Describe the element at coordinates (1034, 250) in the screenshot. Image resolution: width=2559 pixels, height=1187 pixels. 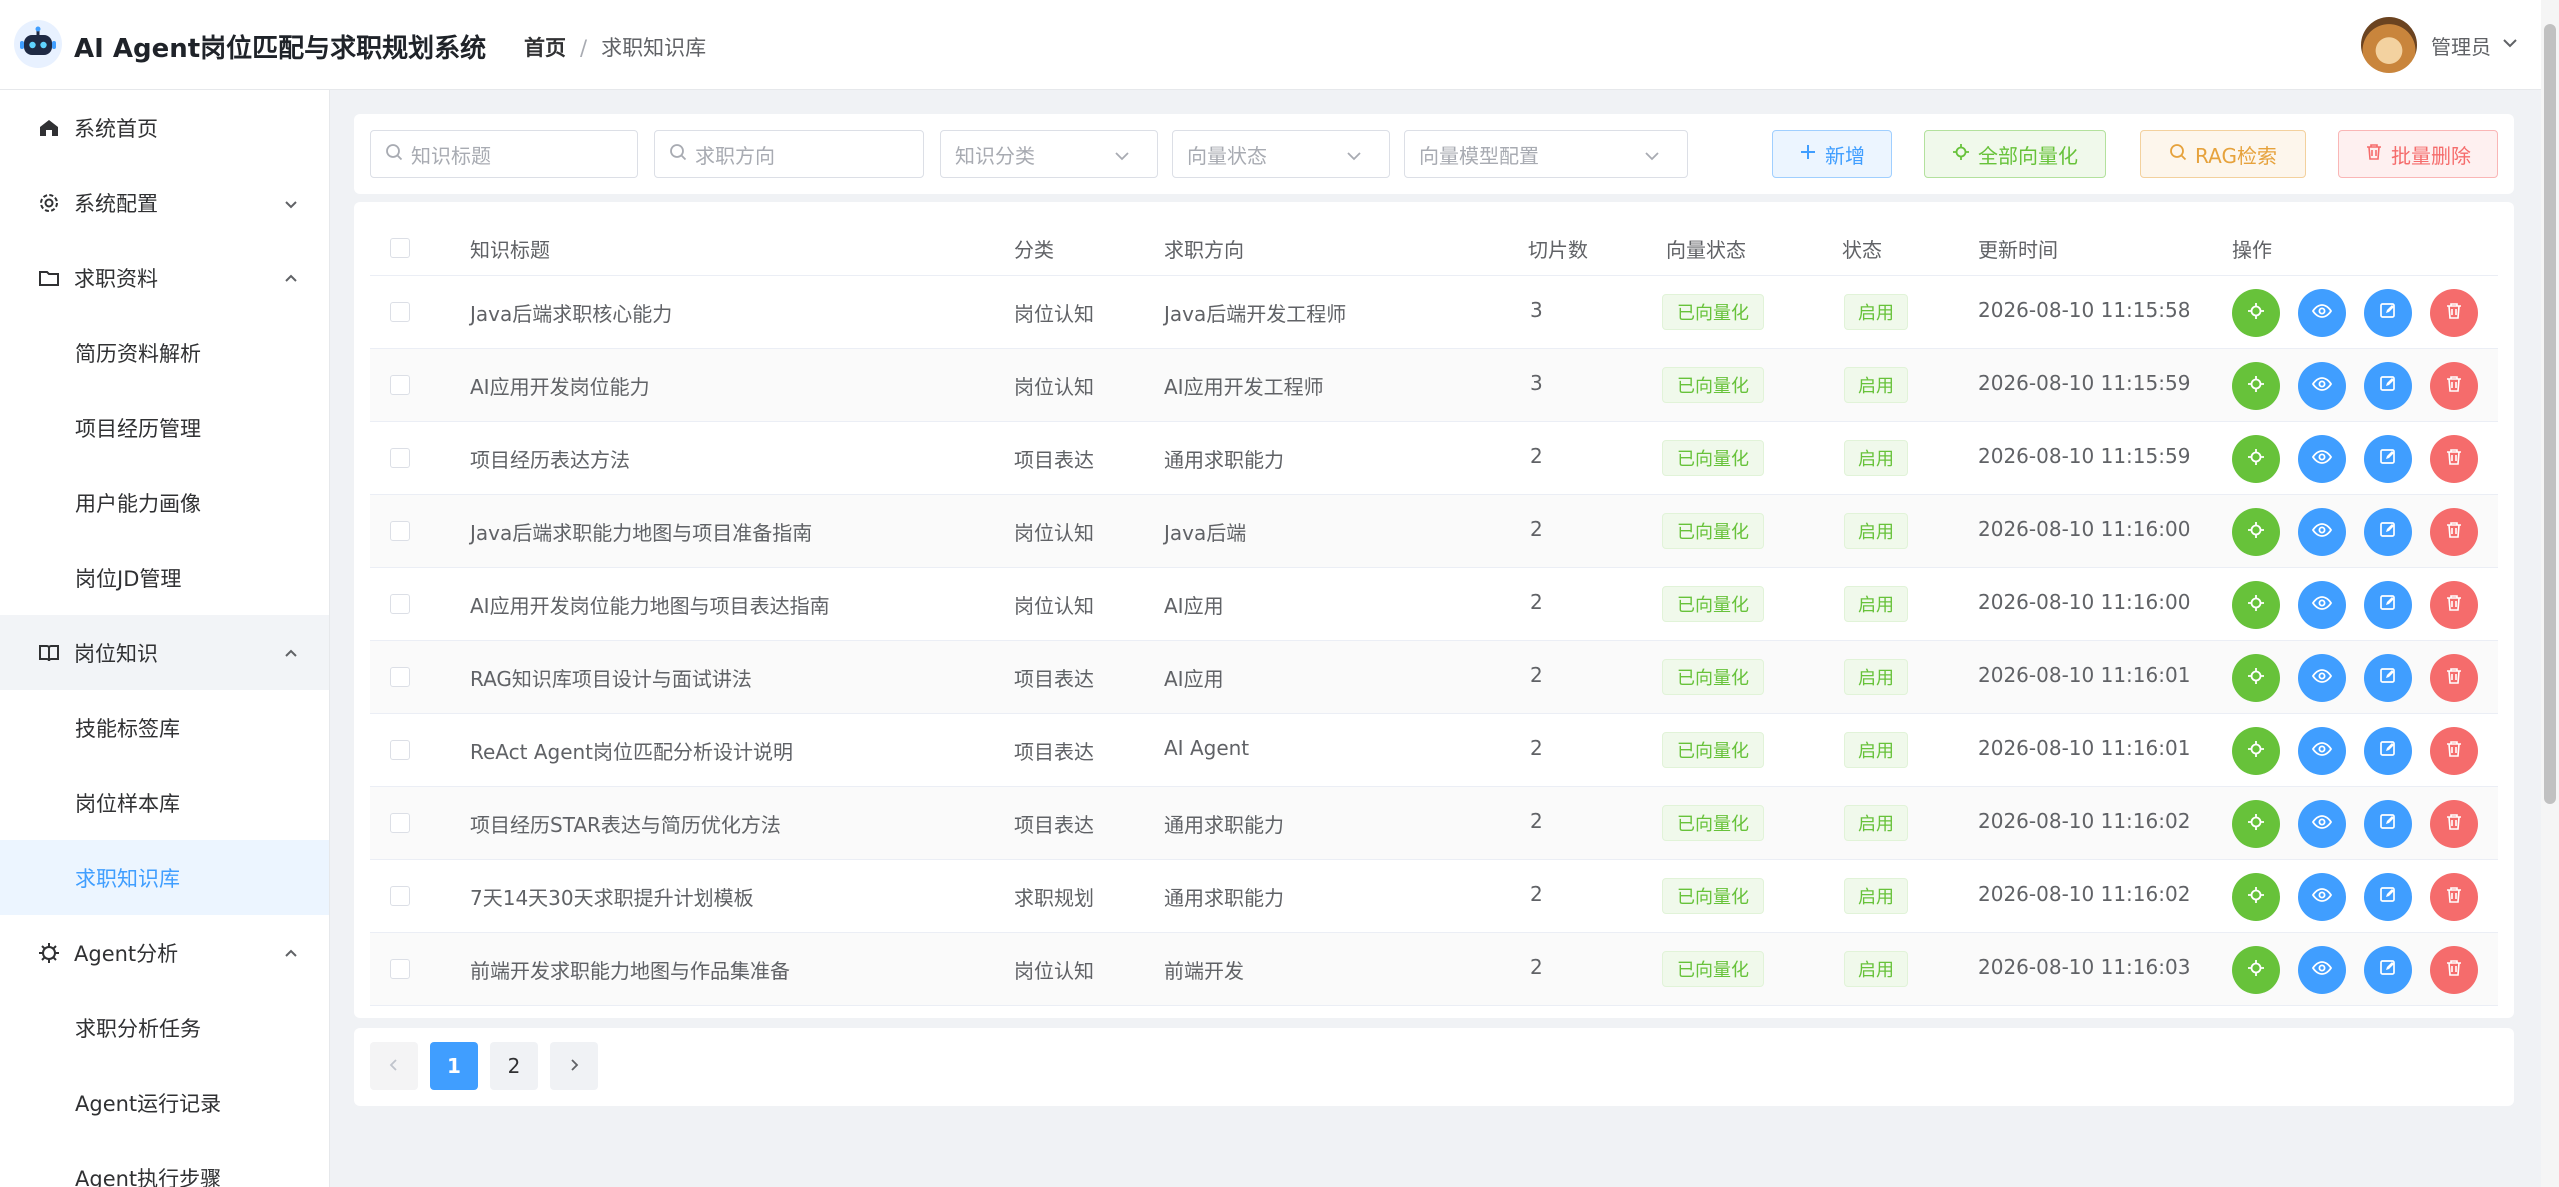
I see `column-header: 分类` at that location.